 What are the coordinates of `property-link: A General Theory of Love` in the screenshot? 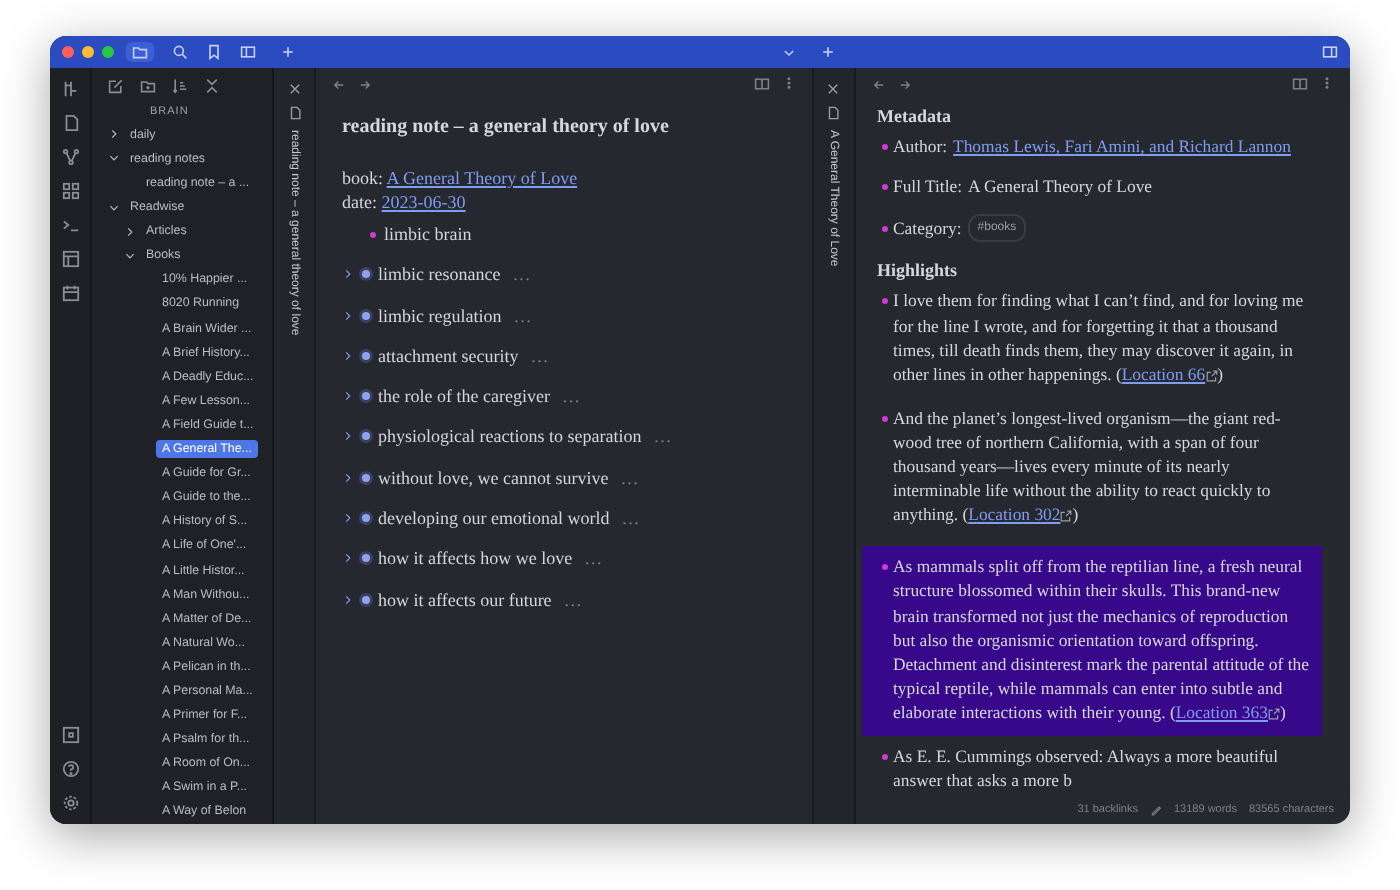 It's located at (482, 178).